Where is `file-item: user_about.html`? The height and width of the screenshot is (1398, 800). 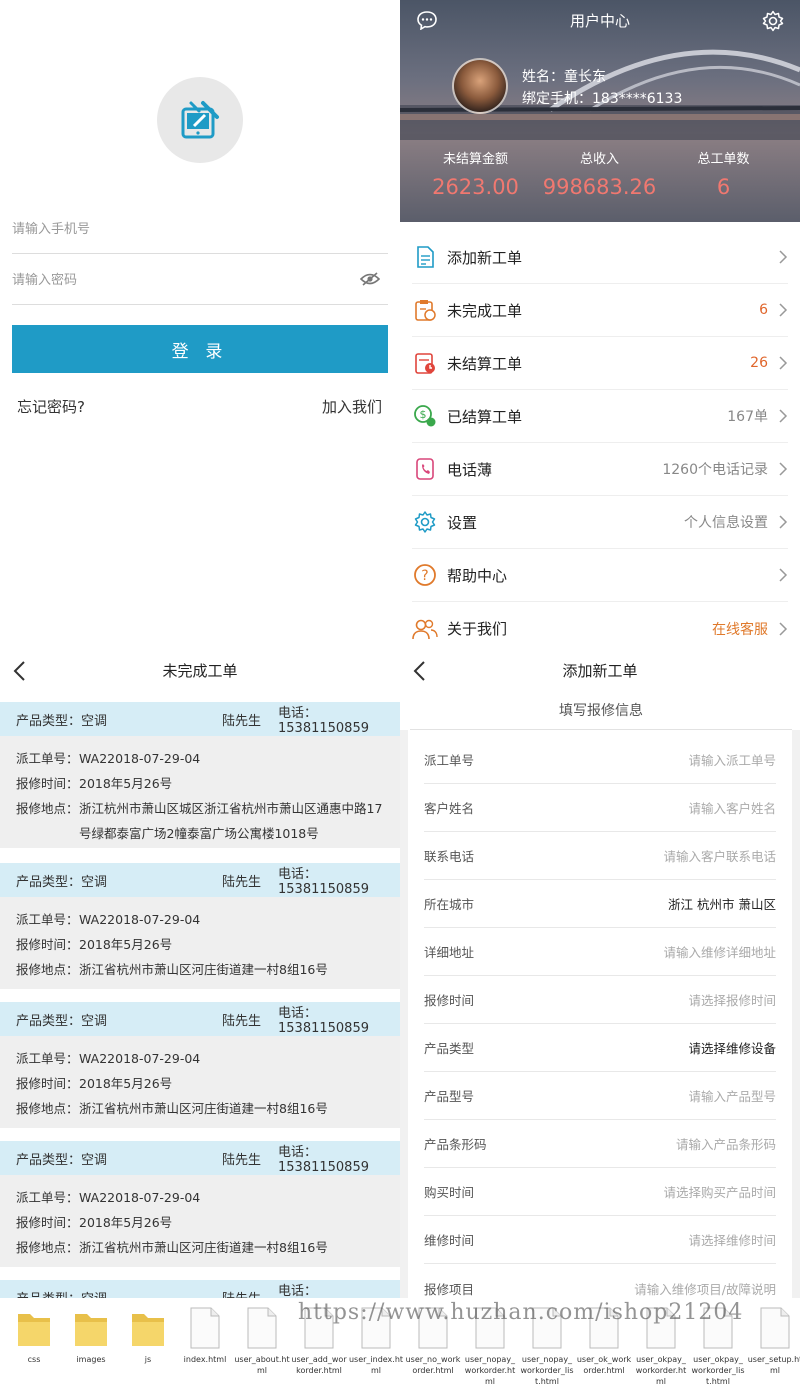
file-item: user_about.html is located at coordinates (262, 1340).